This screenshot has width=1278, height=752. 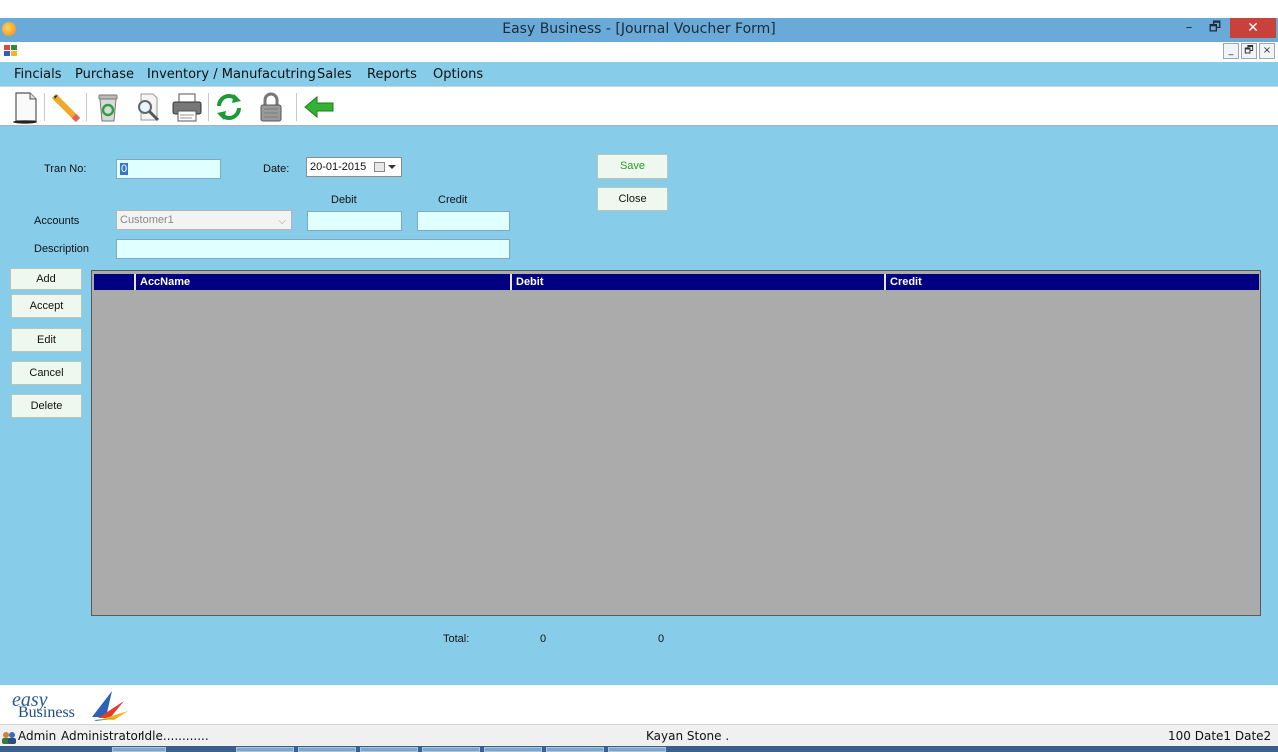 I want to click on accounts-combobox: Customer1 ⌵, so click(x=204, y=220).